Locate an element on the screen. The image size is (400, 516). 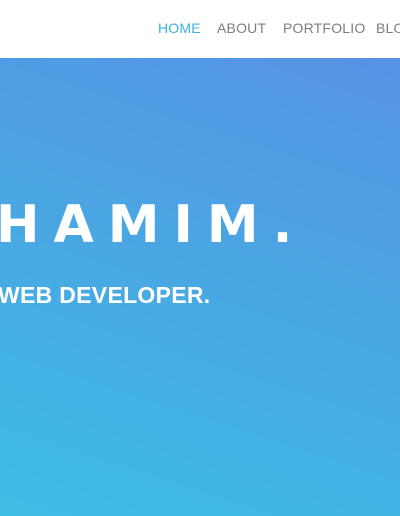
nav-link-about: ABOUT is located at coordinates (241, 28).